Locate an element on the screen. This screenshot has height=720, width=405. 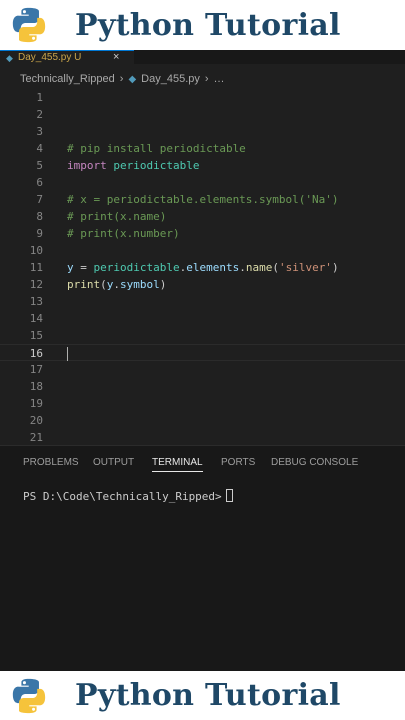
code-line: 14 is located at coordinates (202, 318).